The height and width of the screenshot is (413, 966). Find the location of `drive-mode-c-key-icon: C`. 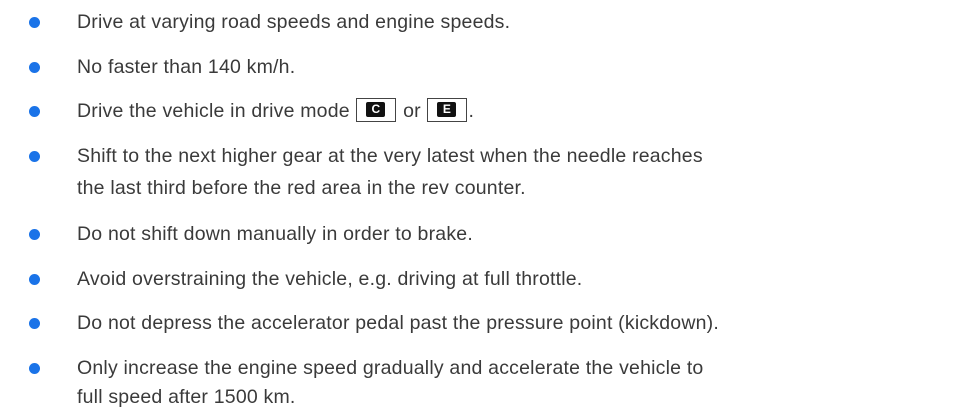

drive-mode-c-key-icon: C is located at coordinates (376, 110).